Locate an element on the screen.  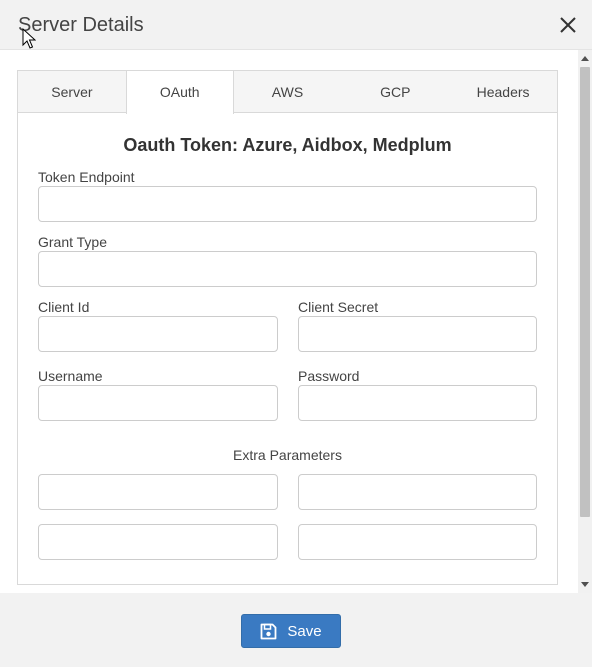
scroll-up-arrow-icon is located at coordinates (585, 58).